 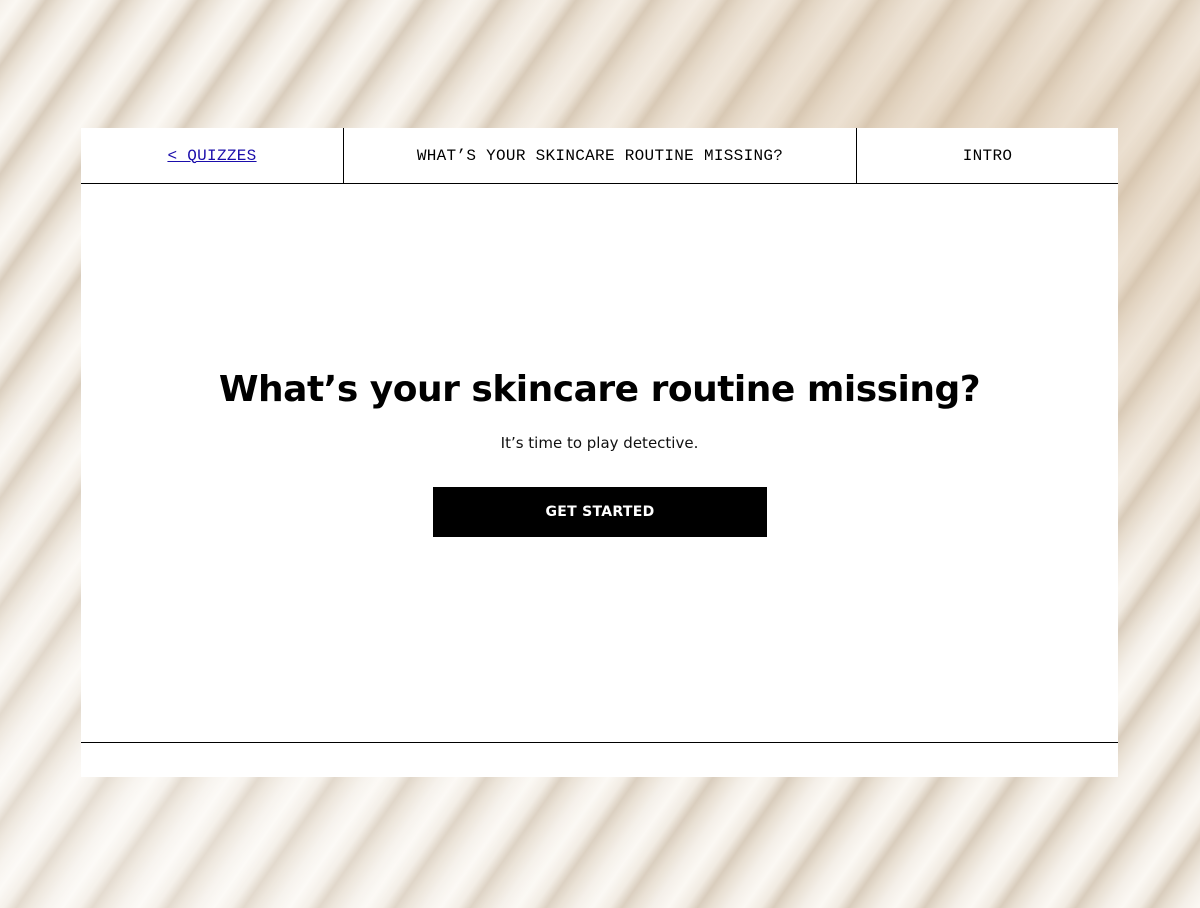 What do you see at coordinates (599, 742) in the screenshot?
I see `footer-divider` at bounding box center [599, 742].